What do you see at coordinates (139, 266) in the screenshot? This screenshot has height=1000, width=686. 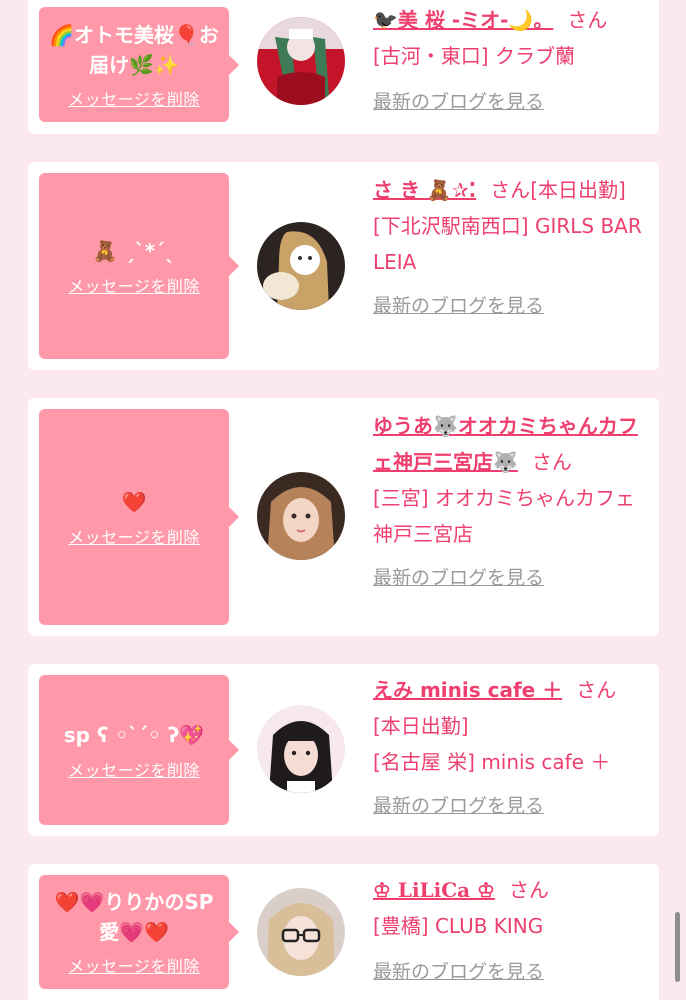 I see `message-box: 🧸 ˏˋ*ˊˎ メッセージを削除` at bounding box center [139, 266].